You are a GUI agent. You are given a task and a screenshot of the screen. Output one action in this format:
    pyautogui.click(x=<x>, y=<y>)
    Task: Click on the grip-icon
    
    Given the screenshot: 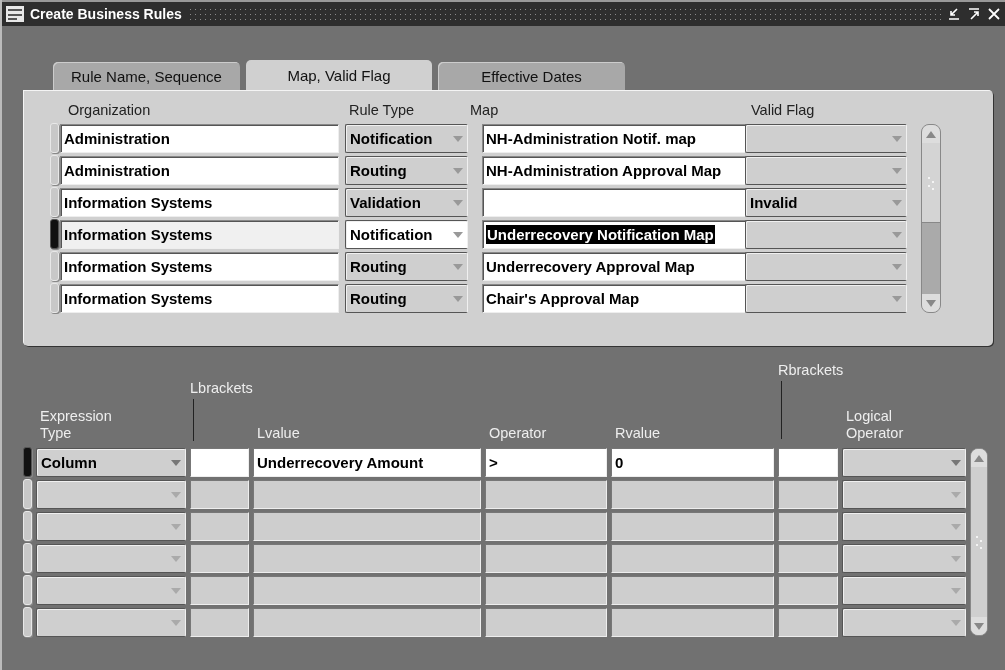 What is the action you would take?
    pyautogui.click(x=979, y=542)
    